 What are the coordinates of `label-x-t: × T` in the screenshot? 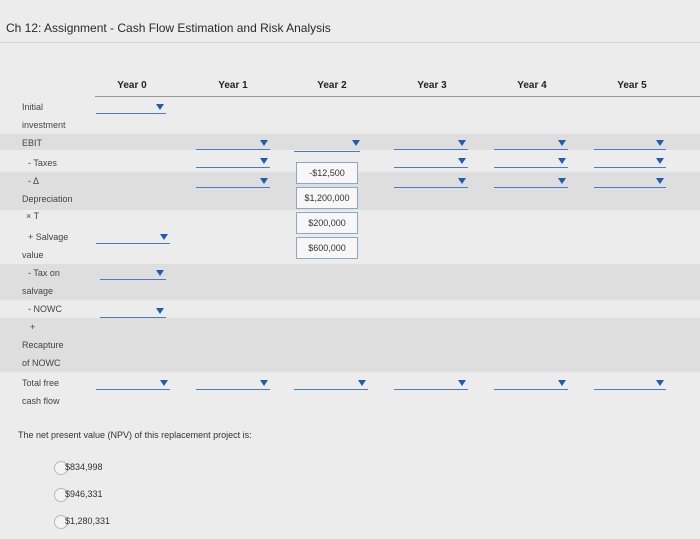 It's located at (33, 216).